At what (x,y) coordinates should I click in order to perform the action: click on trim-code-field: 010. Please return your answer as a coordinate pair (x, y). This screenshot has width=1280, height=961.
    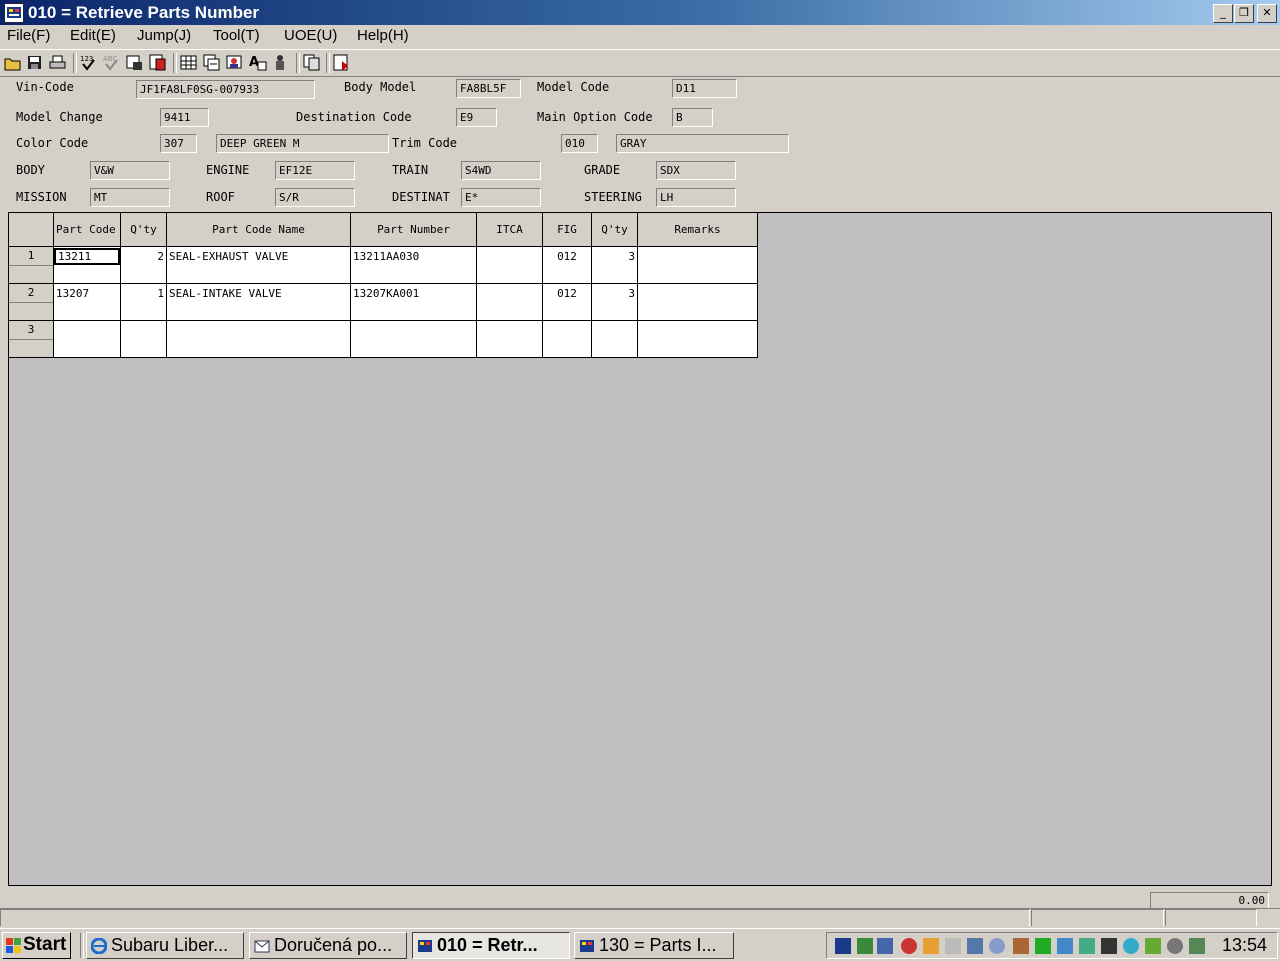
    Looking at the image, I should click on (579, 143).